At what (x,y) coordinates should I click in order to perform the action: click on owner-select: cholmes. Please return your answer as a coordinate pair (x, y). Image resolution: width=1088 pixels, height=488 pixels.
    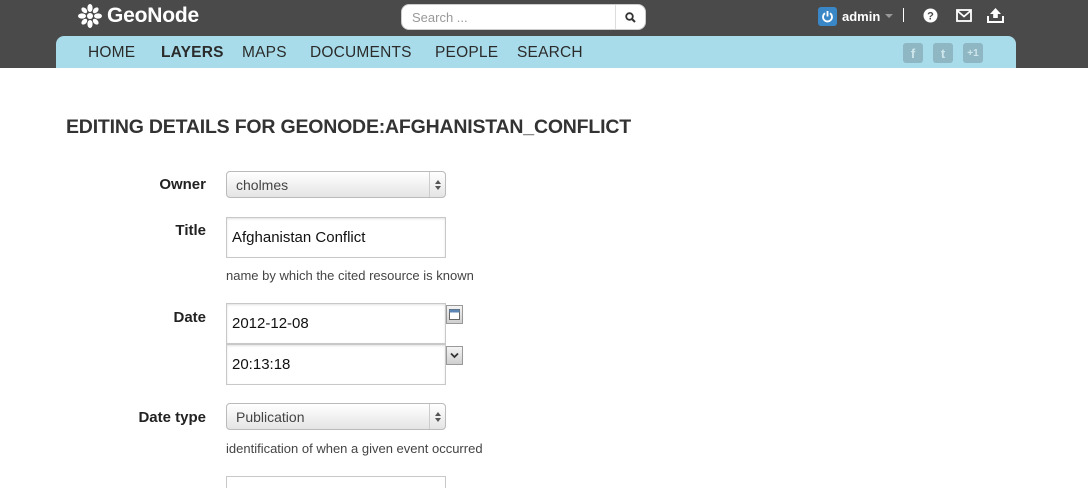
    Looking at the image, I should click on (336, 184).